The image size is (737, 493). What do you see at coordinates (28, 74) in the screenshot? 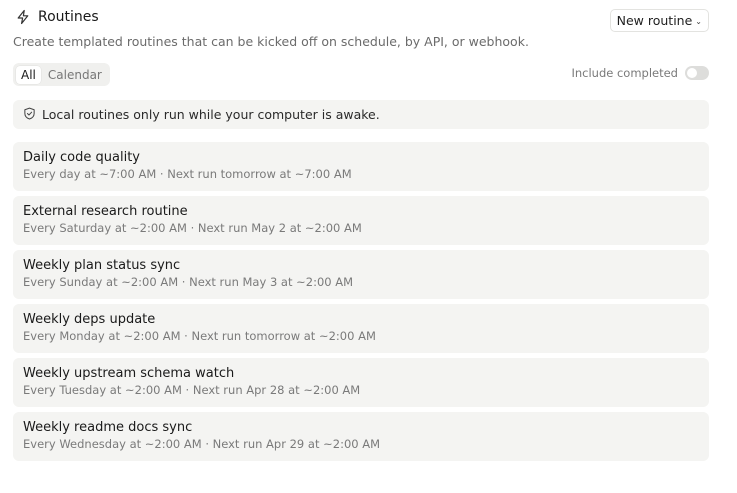
I see `tab-all: All` at bounding box center [28, 74].